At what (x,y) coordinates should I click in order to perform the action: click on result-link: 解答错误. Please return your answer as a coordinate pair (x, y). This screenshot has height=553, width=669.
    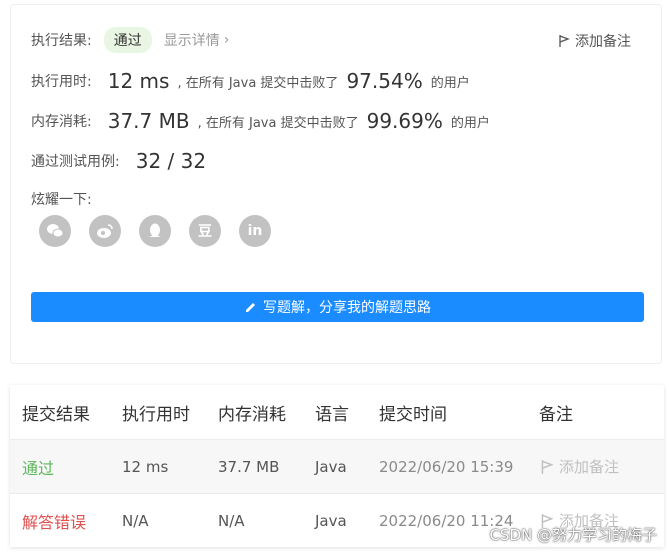
    Looking at the image, I should click on (54, 521).